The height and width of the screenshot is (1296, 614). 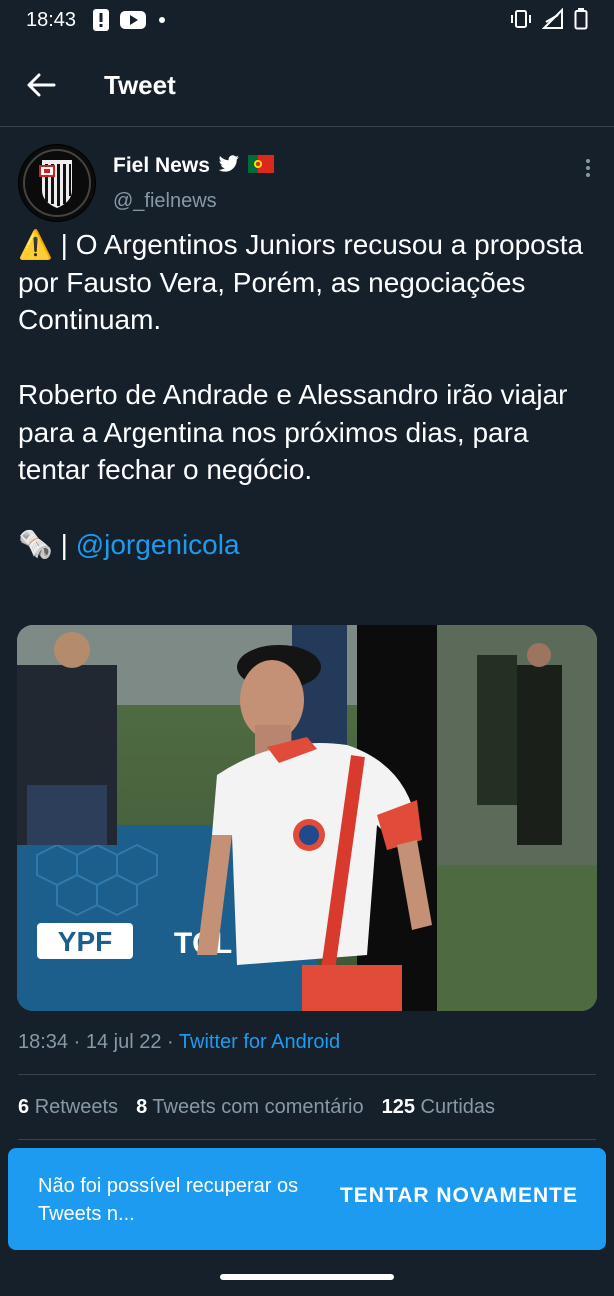 What do you see at coordinates (101, 23) in the screenshot?
I see `alert-icon` at bounding box center [101, 23].